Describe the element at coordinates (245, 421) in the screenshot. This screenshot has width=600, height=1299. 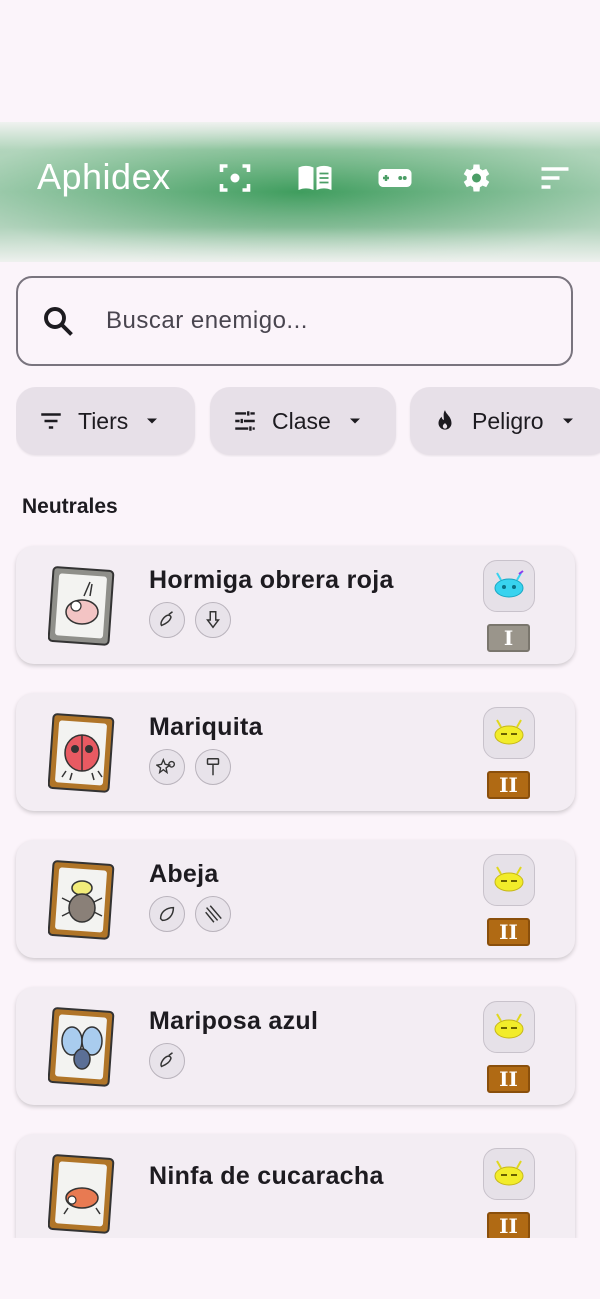
I see `tune-icon` at that location.